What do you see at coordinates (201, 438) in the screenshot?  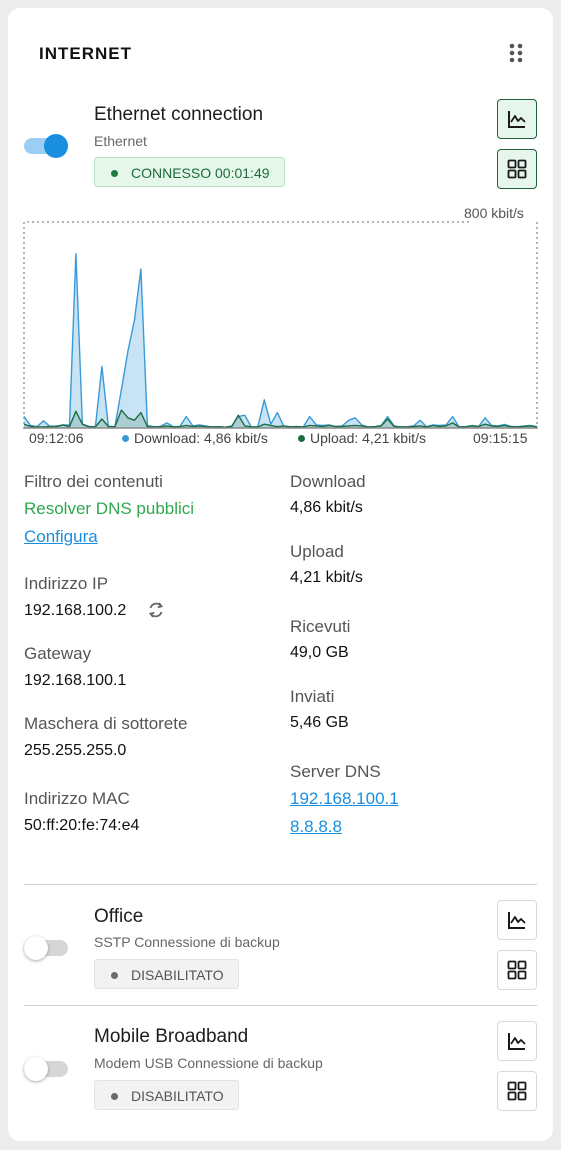 I see `download-legend-text: Download: 4,86 kbit/s` at bounding box center [201, 438].